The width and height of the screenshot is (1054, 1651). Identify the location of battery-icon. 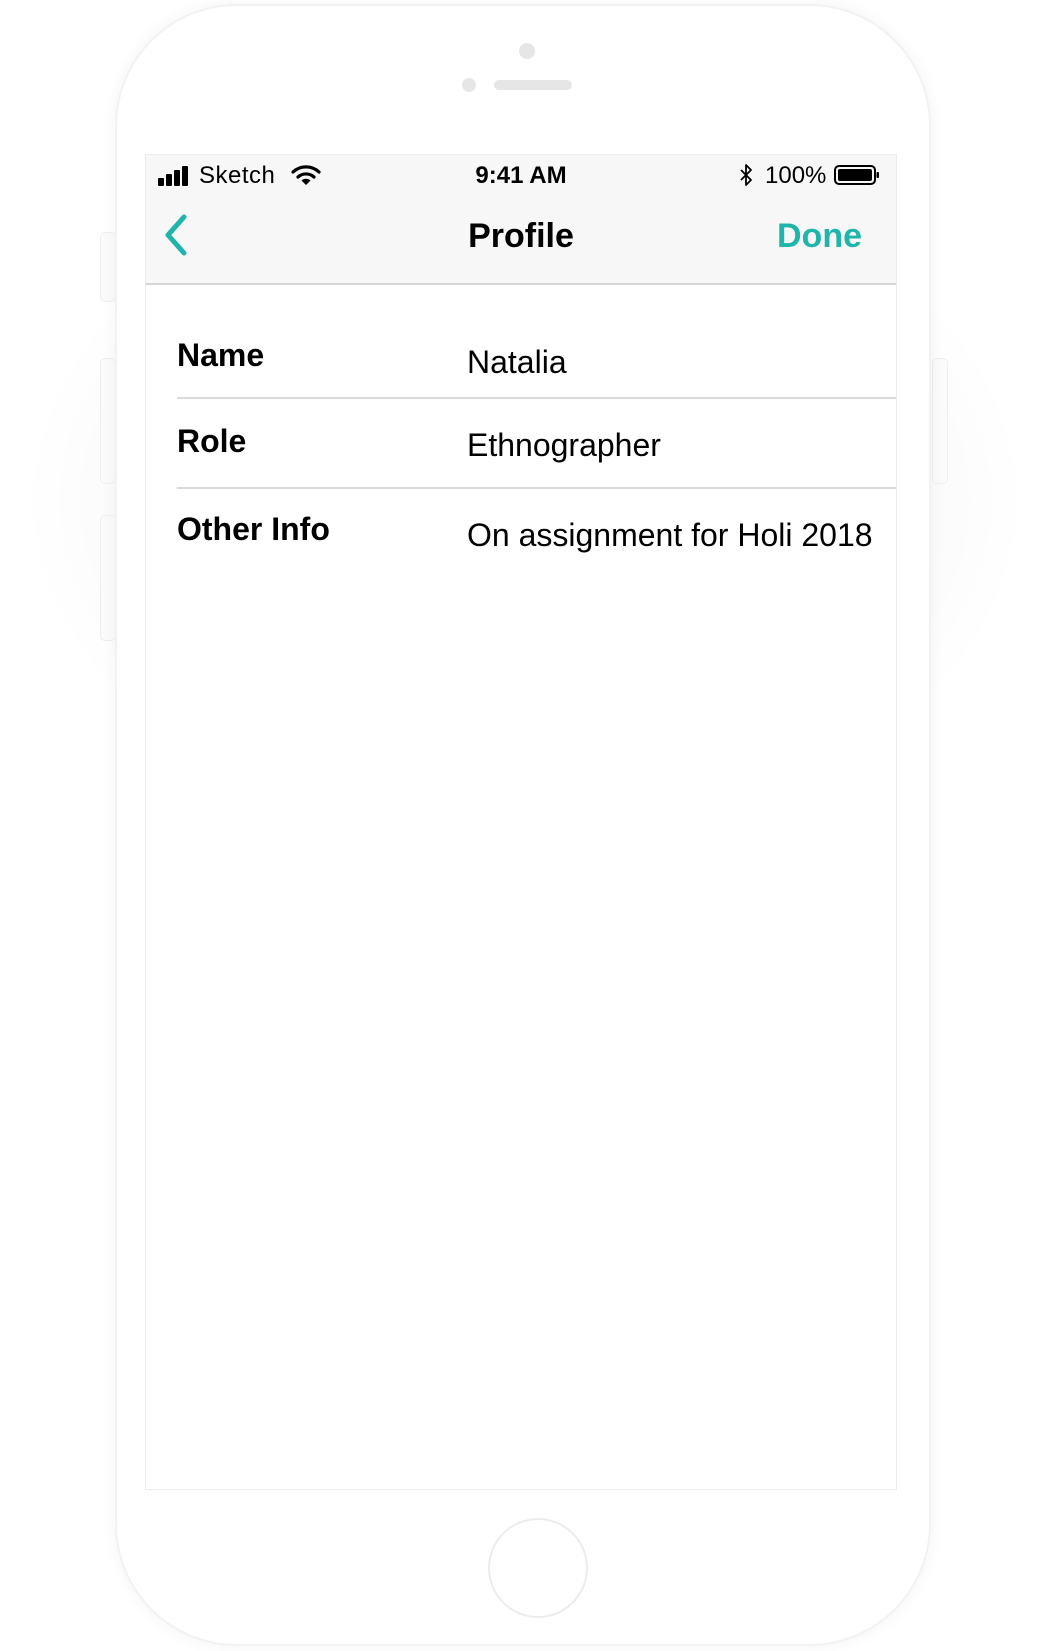
(856, 175).